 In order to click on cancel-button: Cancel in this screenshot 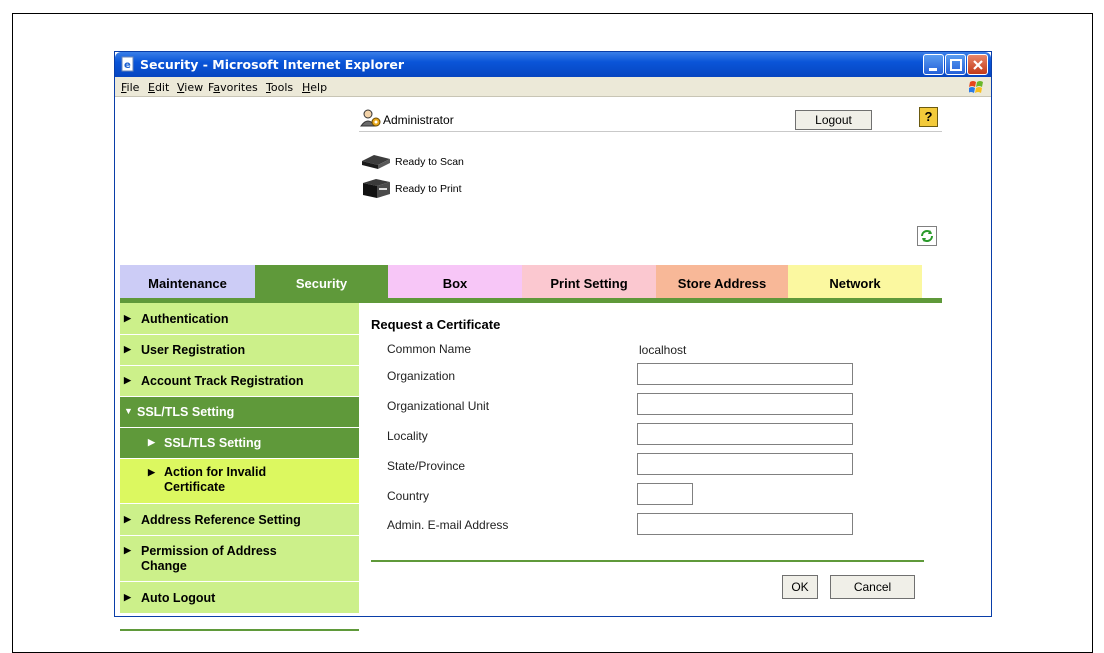, I will do `click(872, 587)`.